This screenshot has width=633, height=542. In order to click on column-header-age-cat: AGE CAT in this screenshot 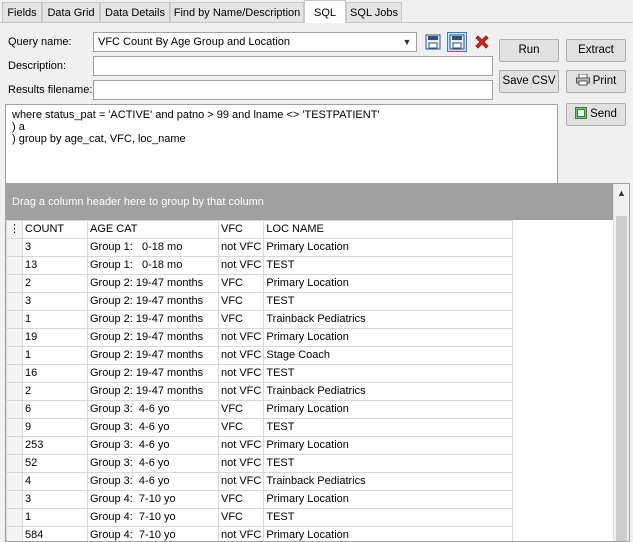, I will do `click(153, 229)`.